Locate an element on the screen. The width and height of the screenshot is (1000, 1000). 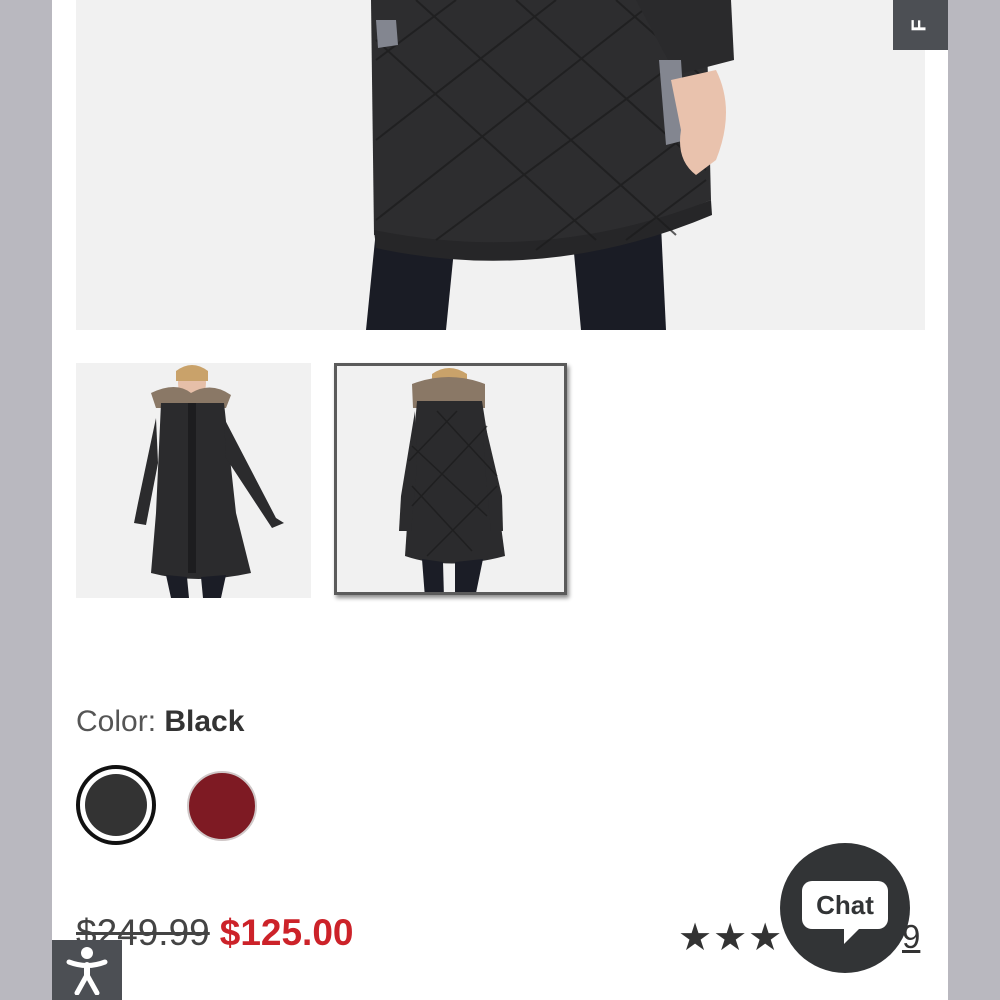
thumbnail-back is located at coordinates (450, 479).